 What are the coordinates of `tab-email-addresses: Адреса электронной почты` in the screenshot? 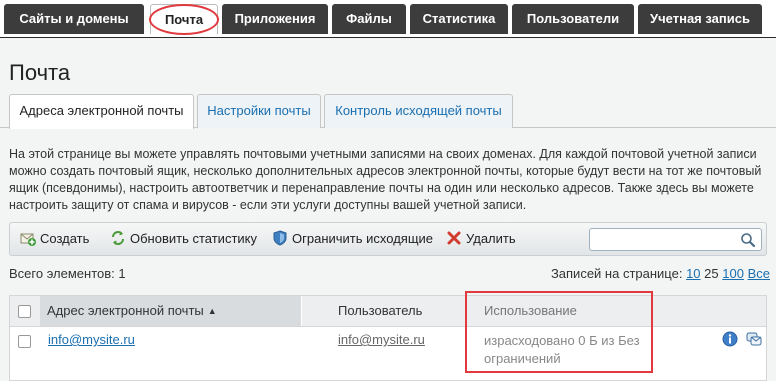 It's located at (101, 111).